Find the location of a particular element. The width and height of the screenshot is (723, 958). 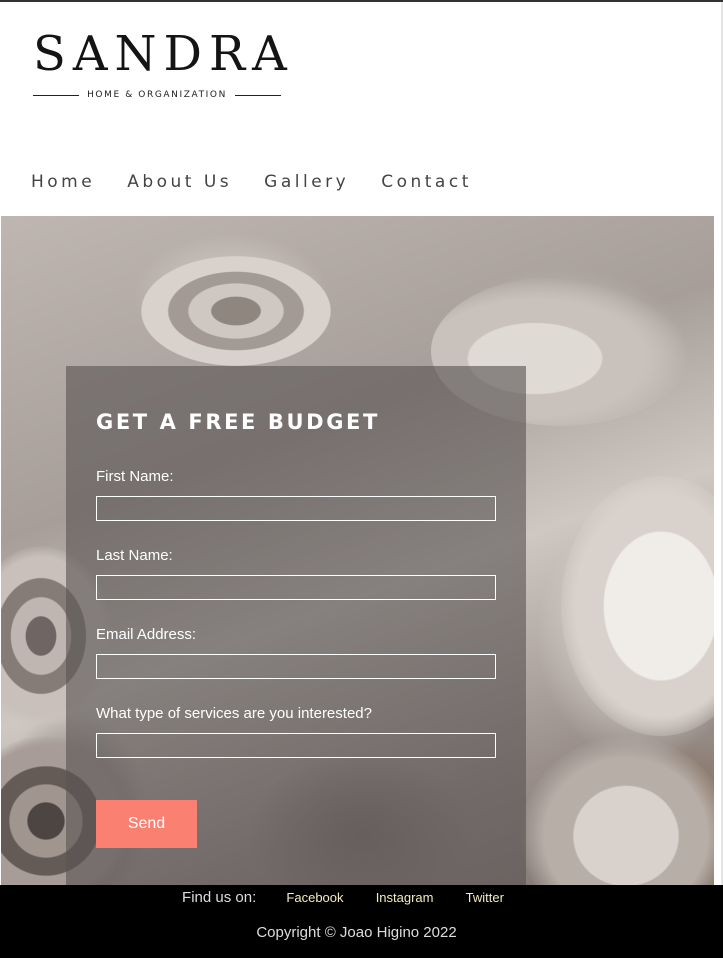

social-row: Find us on: Facebook Instagram Twitter is located at coordinates (350, 897).